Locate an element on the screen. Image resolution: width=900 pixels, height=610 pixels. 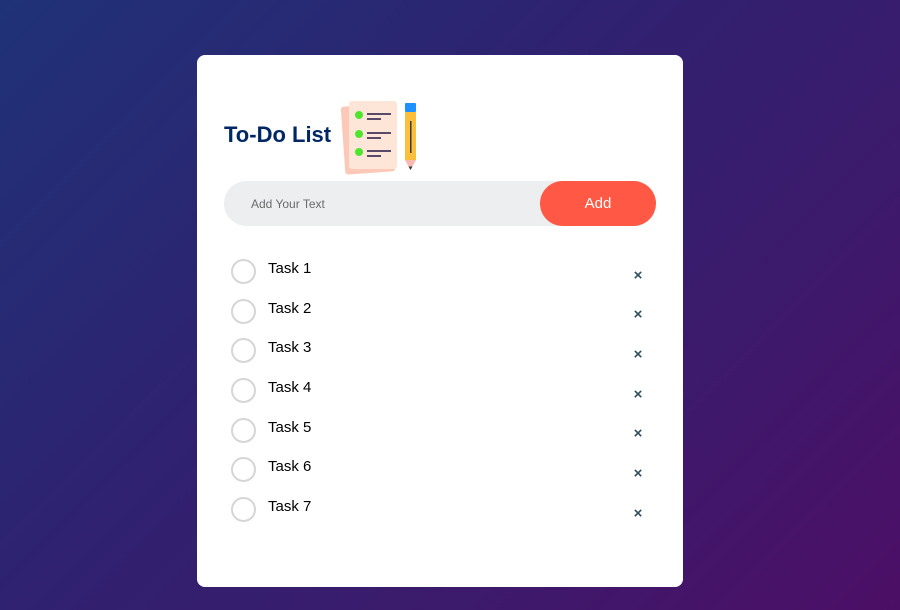
task-item: Task 2 × is located at coordinates (440, 311).